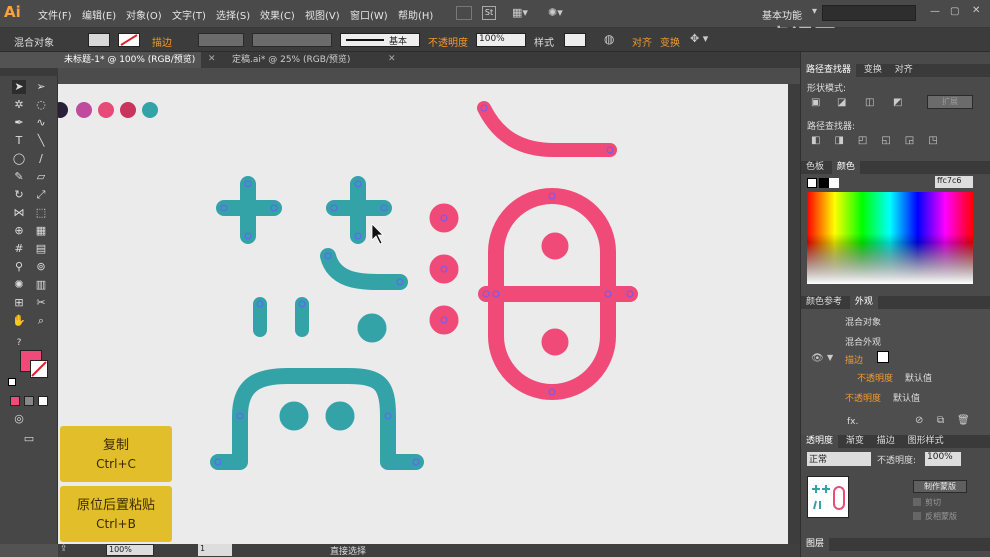  What do you see at coordinates (322, 14) in the screenshot?
I see `menu-view: 视图(V)` at bounding box center [322, 14].